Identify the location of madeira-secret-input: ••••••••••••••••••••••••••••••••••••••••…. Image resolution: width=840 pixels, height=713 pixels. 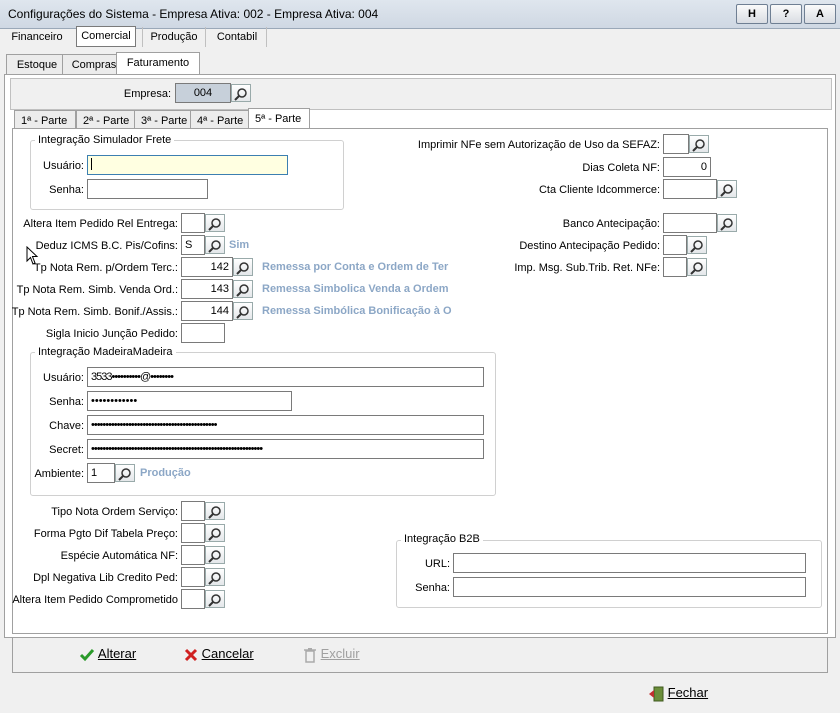
(285, 449).